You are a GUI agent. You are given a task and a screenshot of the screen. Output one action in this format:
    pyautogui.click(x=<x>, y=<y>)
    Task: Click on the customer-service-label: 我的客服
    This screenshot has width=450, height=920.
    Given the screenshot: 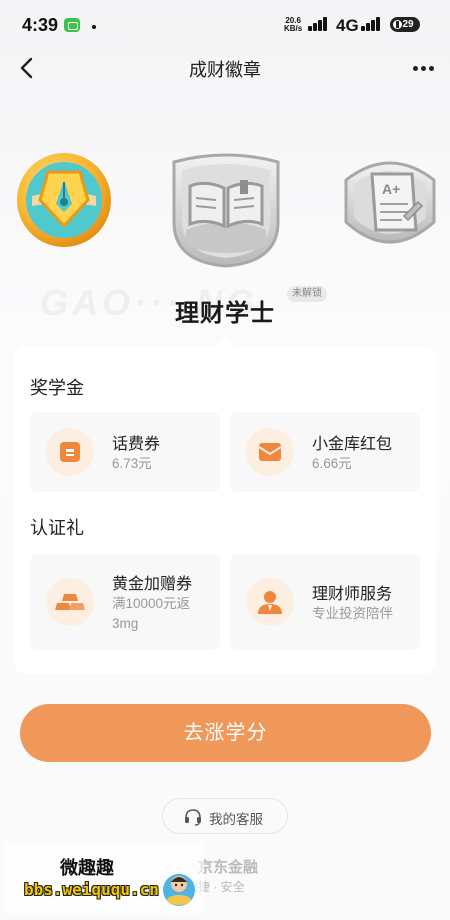 What is the action you would take?
    pyautogui.click(x=236, y=819)
    